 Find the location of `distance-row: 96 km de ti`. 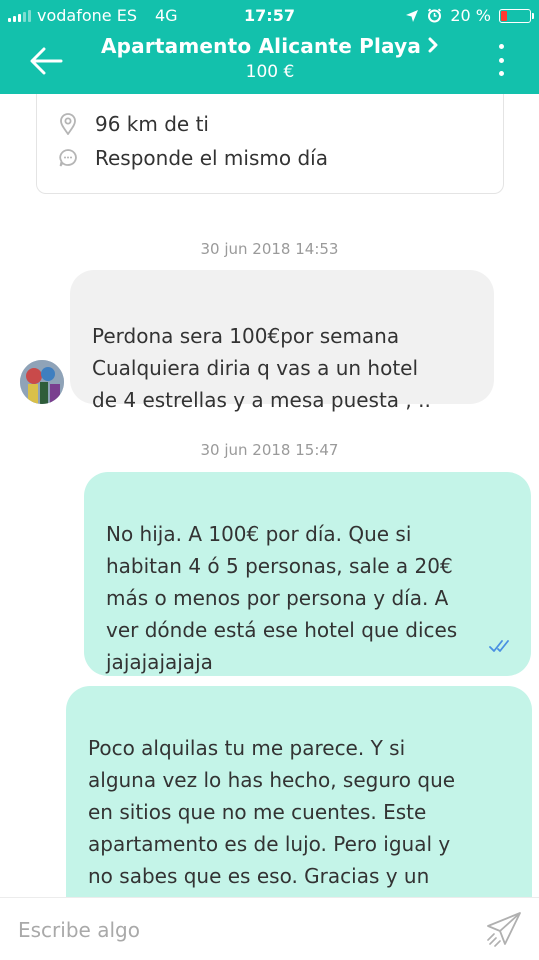

distance-row: 96 km de ti is located at coordinates (133, 124).